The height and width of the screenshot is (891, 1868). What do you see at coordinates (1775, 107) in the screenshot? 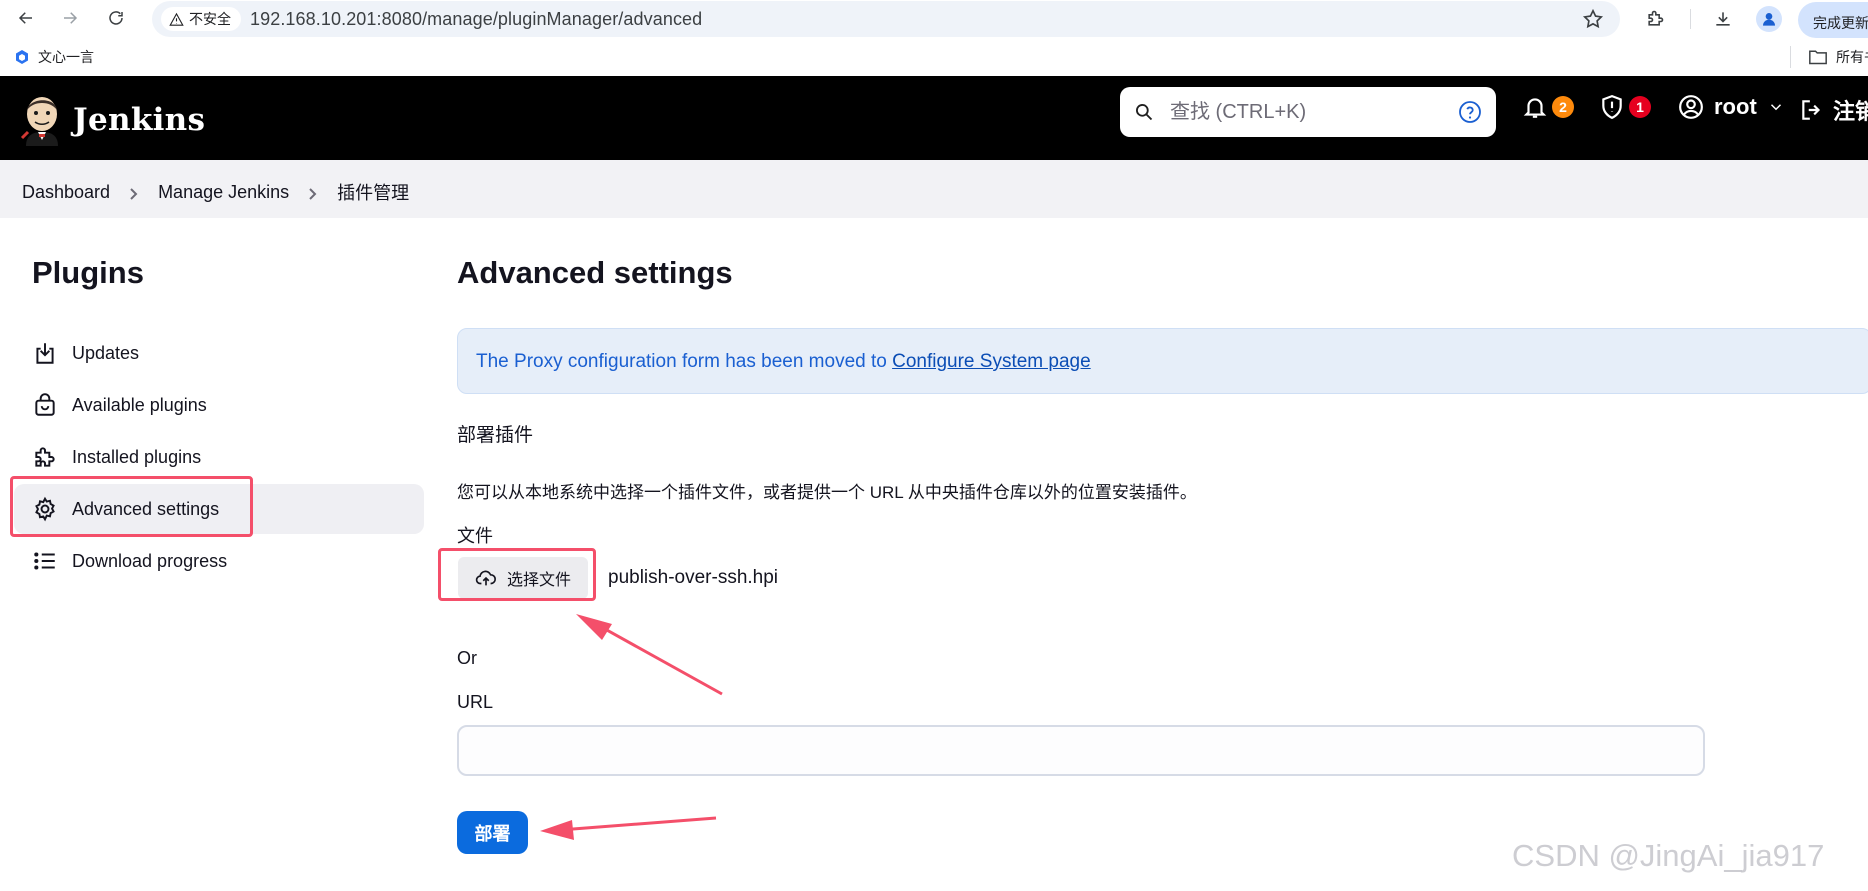
I see `chevron-down-icon` at bounding box center [1775, 107].